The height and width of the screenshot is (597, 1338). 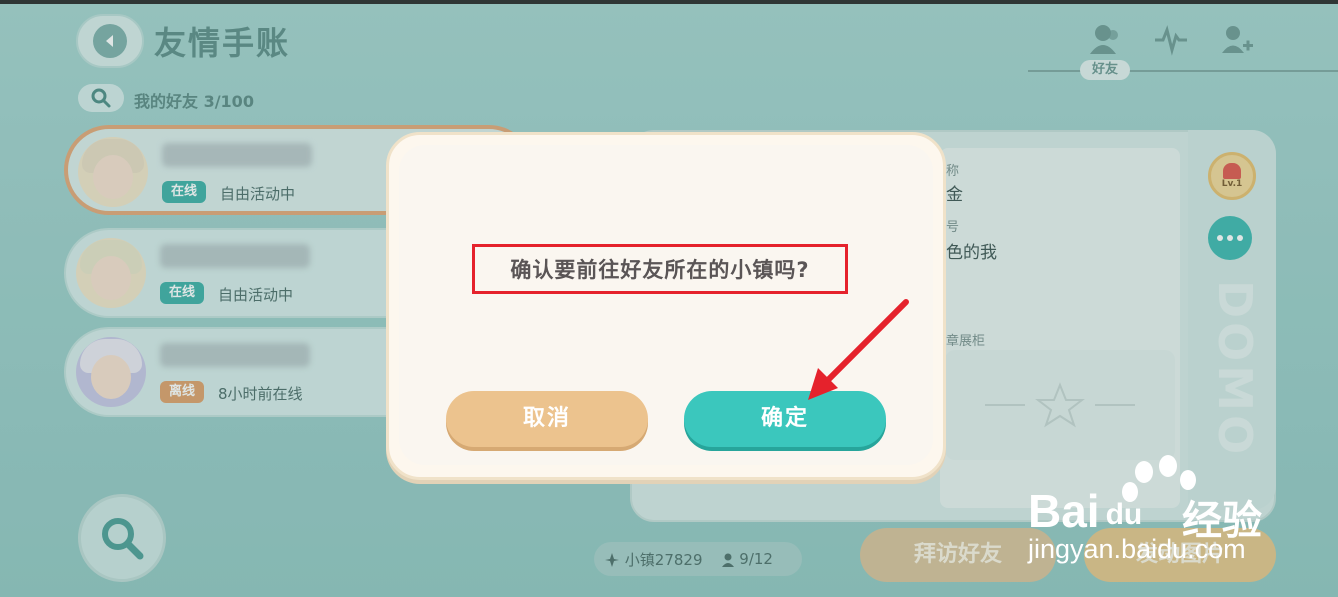 What do you see at coordinates (785, 419) in the screenshot?
I see `confirm-button: 确定` at bounding box center [785, 419].